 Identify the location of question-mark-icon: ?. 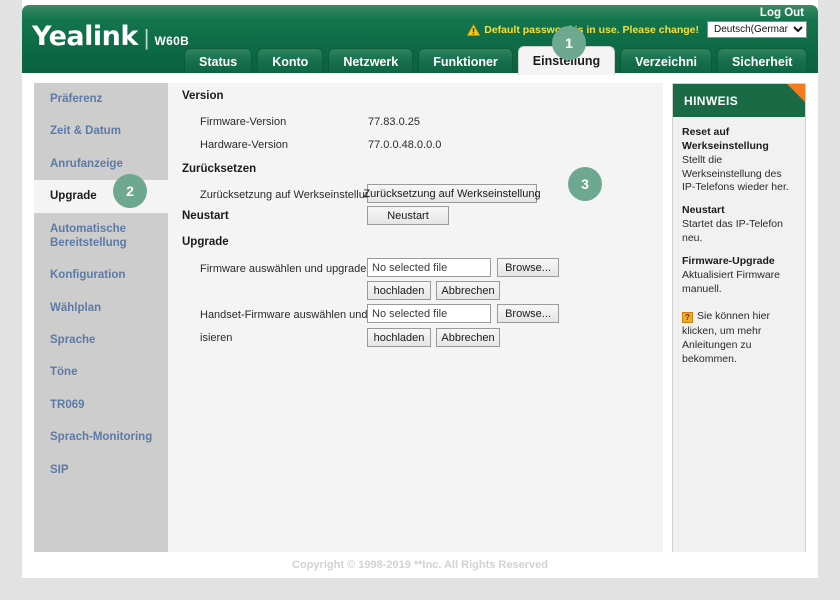
(687, 318).